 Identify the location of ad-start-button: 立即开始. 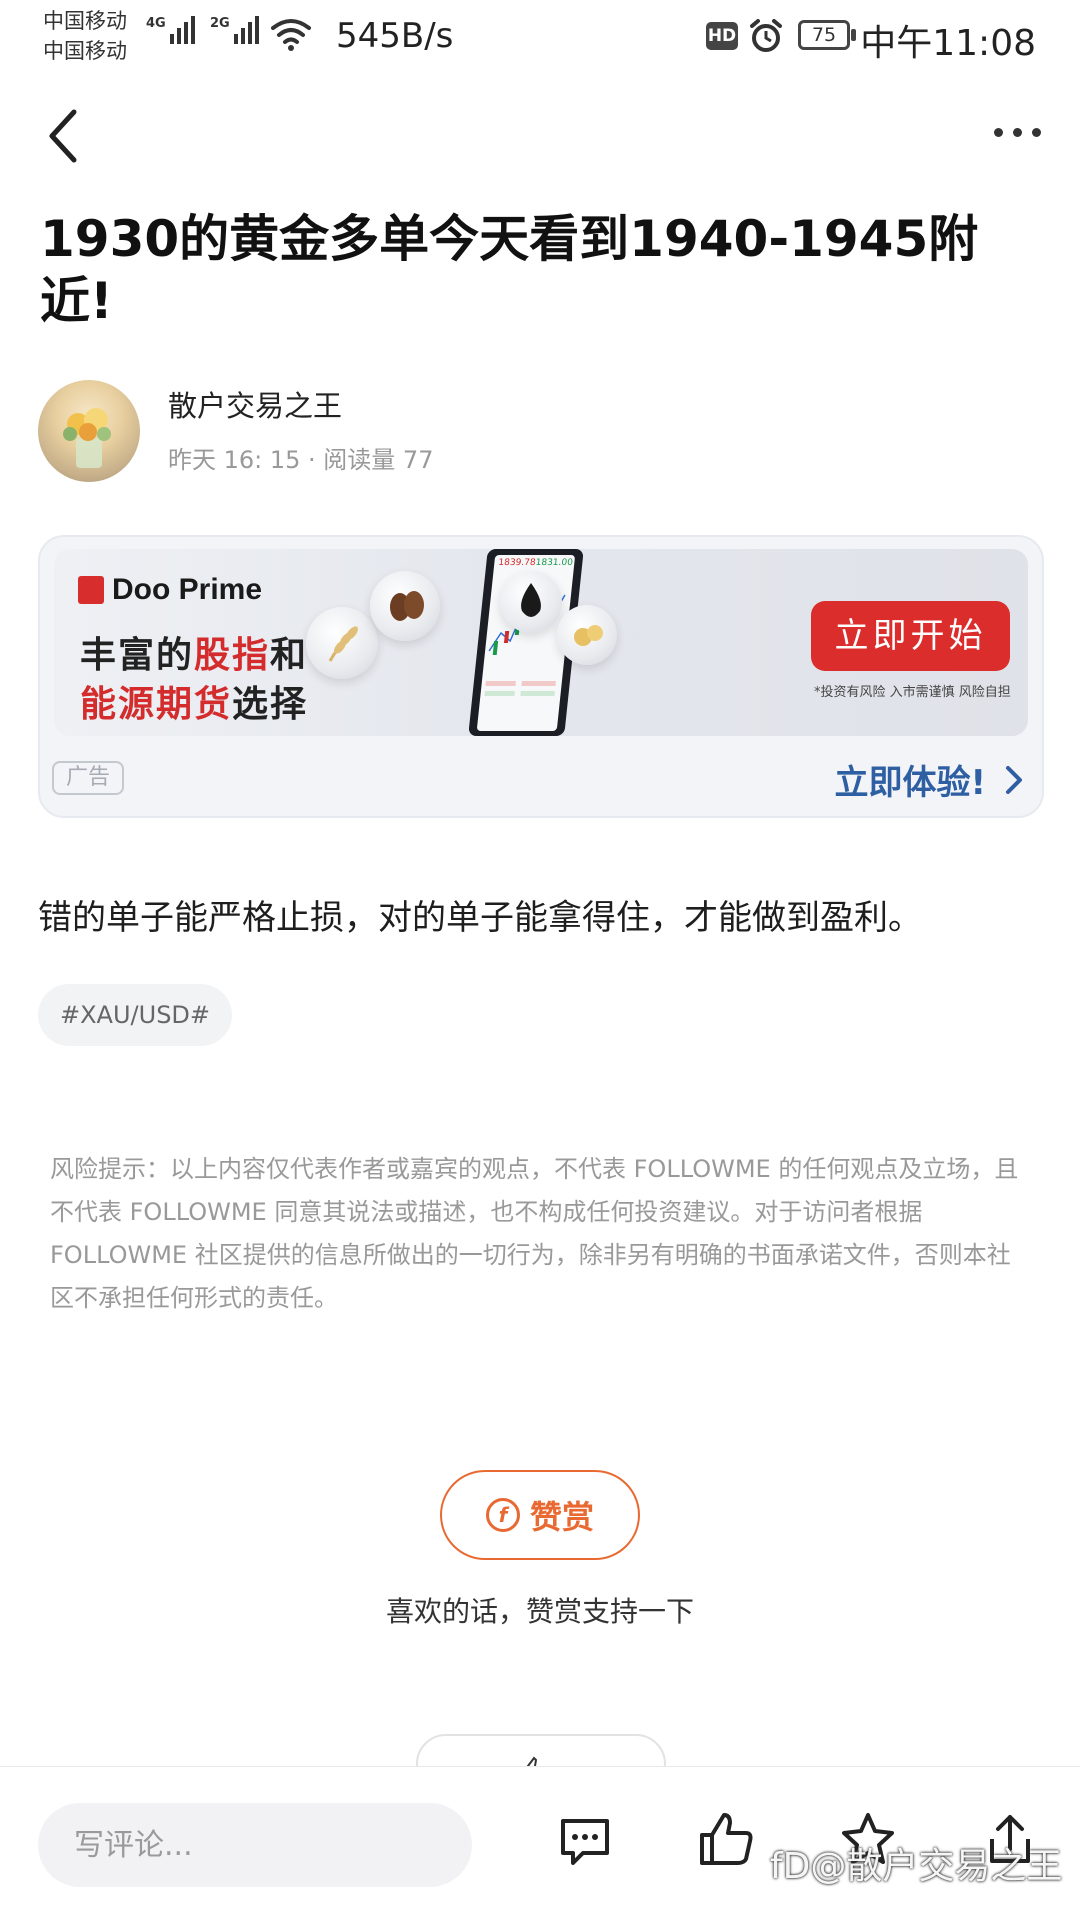
(910, 636).